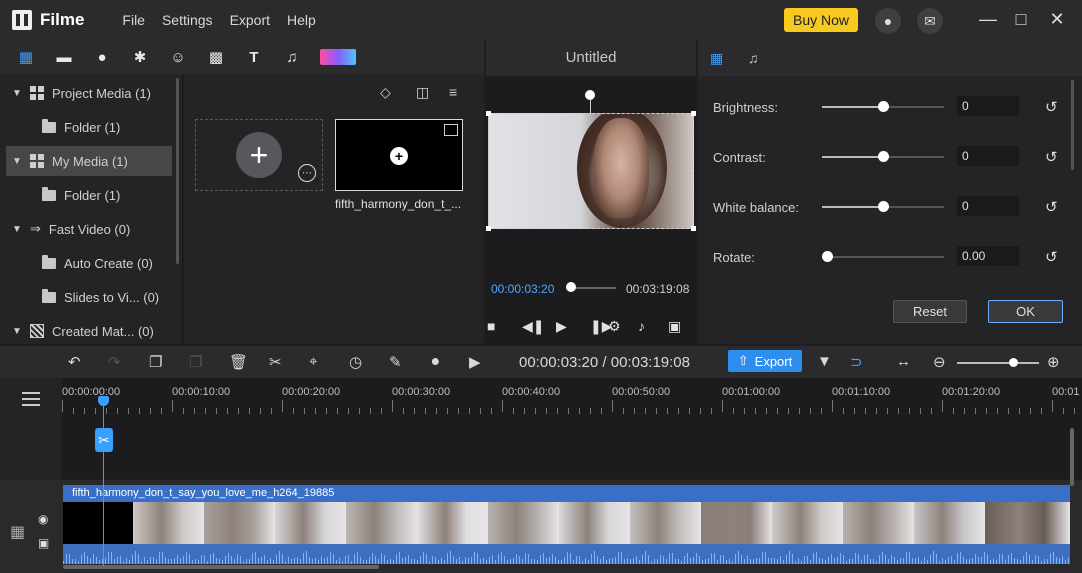 This screenshot has height=573, width=1082. Describe the element at coordinates (590, 95) in the screenshot. I see `rotate-handle` at that location.